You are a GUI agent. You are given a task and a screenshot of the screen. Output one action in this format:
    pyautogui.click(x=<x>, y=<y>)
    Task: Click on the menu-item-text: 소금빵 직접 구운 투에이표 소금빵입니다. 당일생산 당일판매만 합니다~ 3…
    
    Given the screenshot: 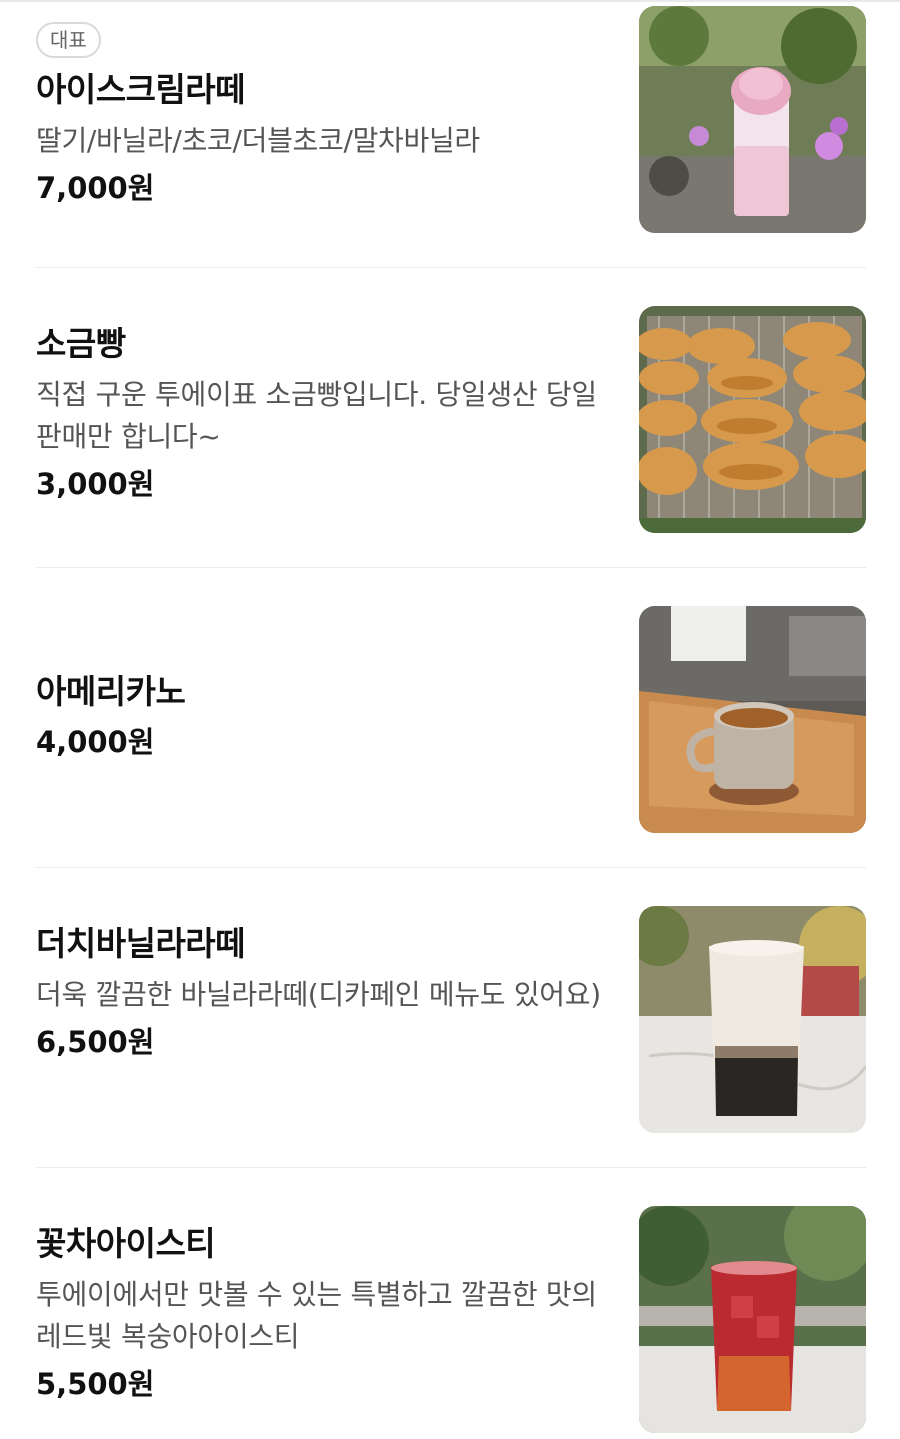 What is the action you would take?
    pyautogui.click(x=326, y=413)
    